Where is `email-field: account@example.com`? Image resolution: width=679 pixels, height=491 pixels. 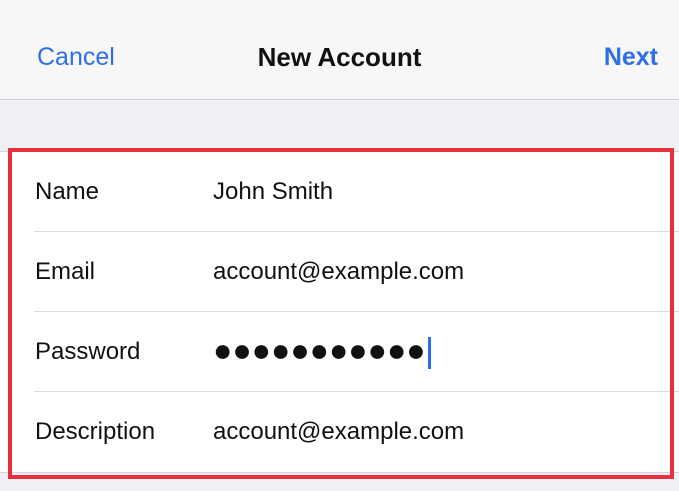
email-field: account@example.com is located at coordinates (338, 272).